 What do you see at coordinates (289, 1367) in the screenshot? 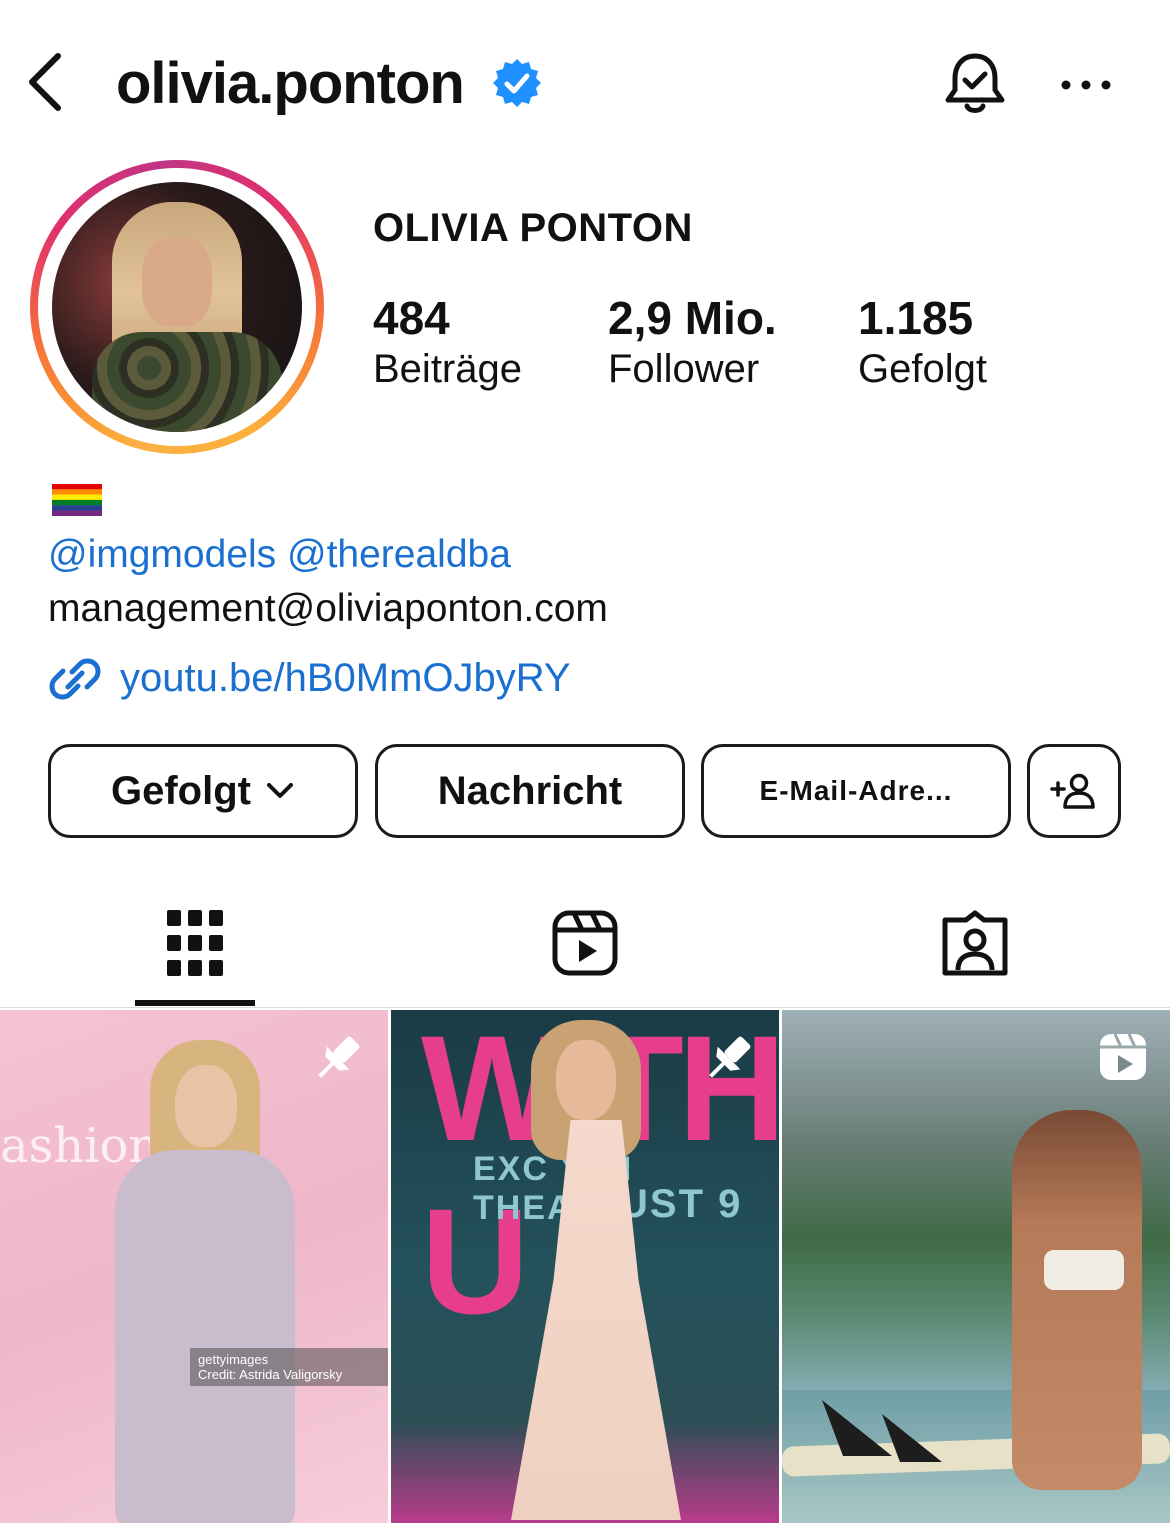
I see `photo-credit: gettyimages Credit: Astrida Valigorsky` at bounding box center [289, 1367].